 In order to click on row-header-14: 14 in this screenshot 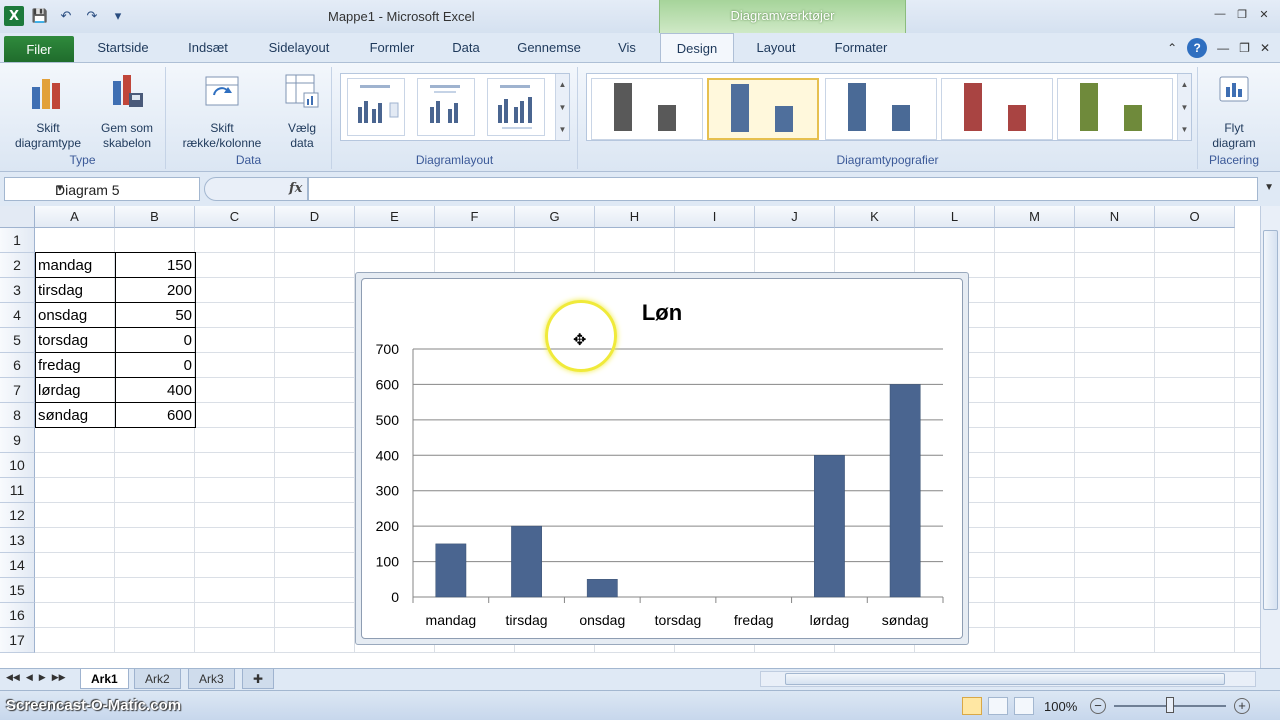, I will do `click(17, 565)`.